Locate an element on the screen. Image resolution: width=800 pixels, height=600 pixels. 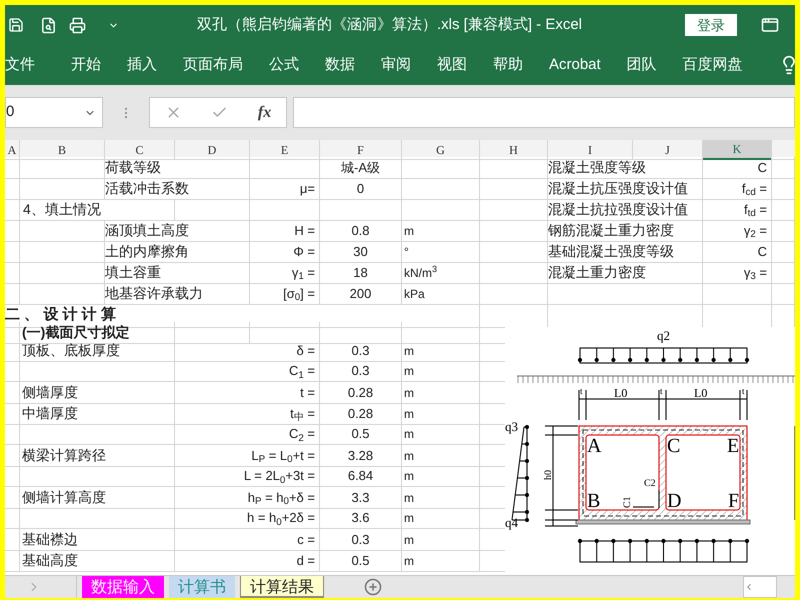
symbol-cell: c = is located at coordinates (247, 540).